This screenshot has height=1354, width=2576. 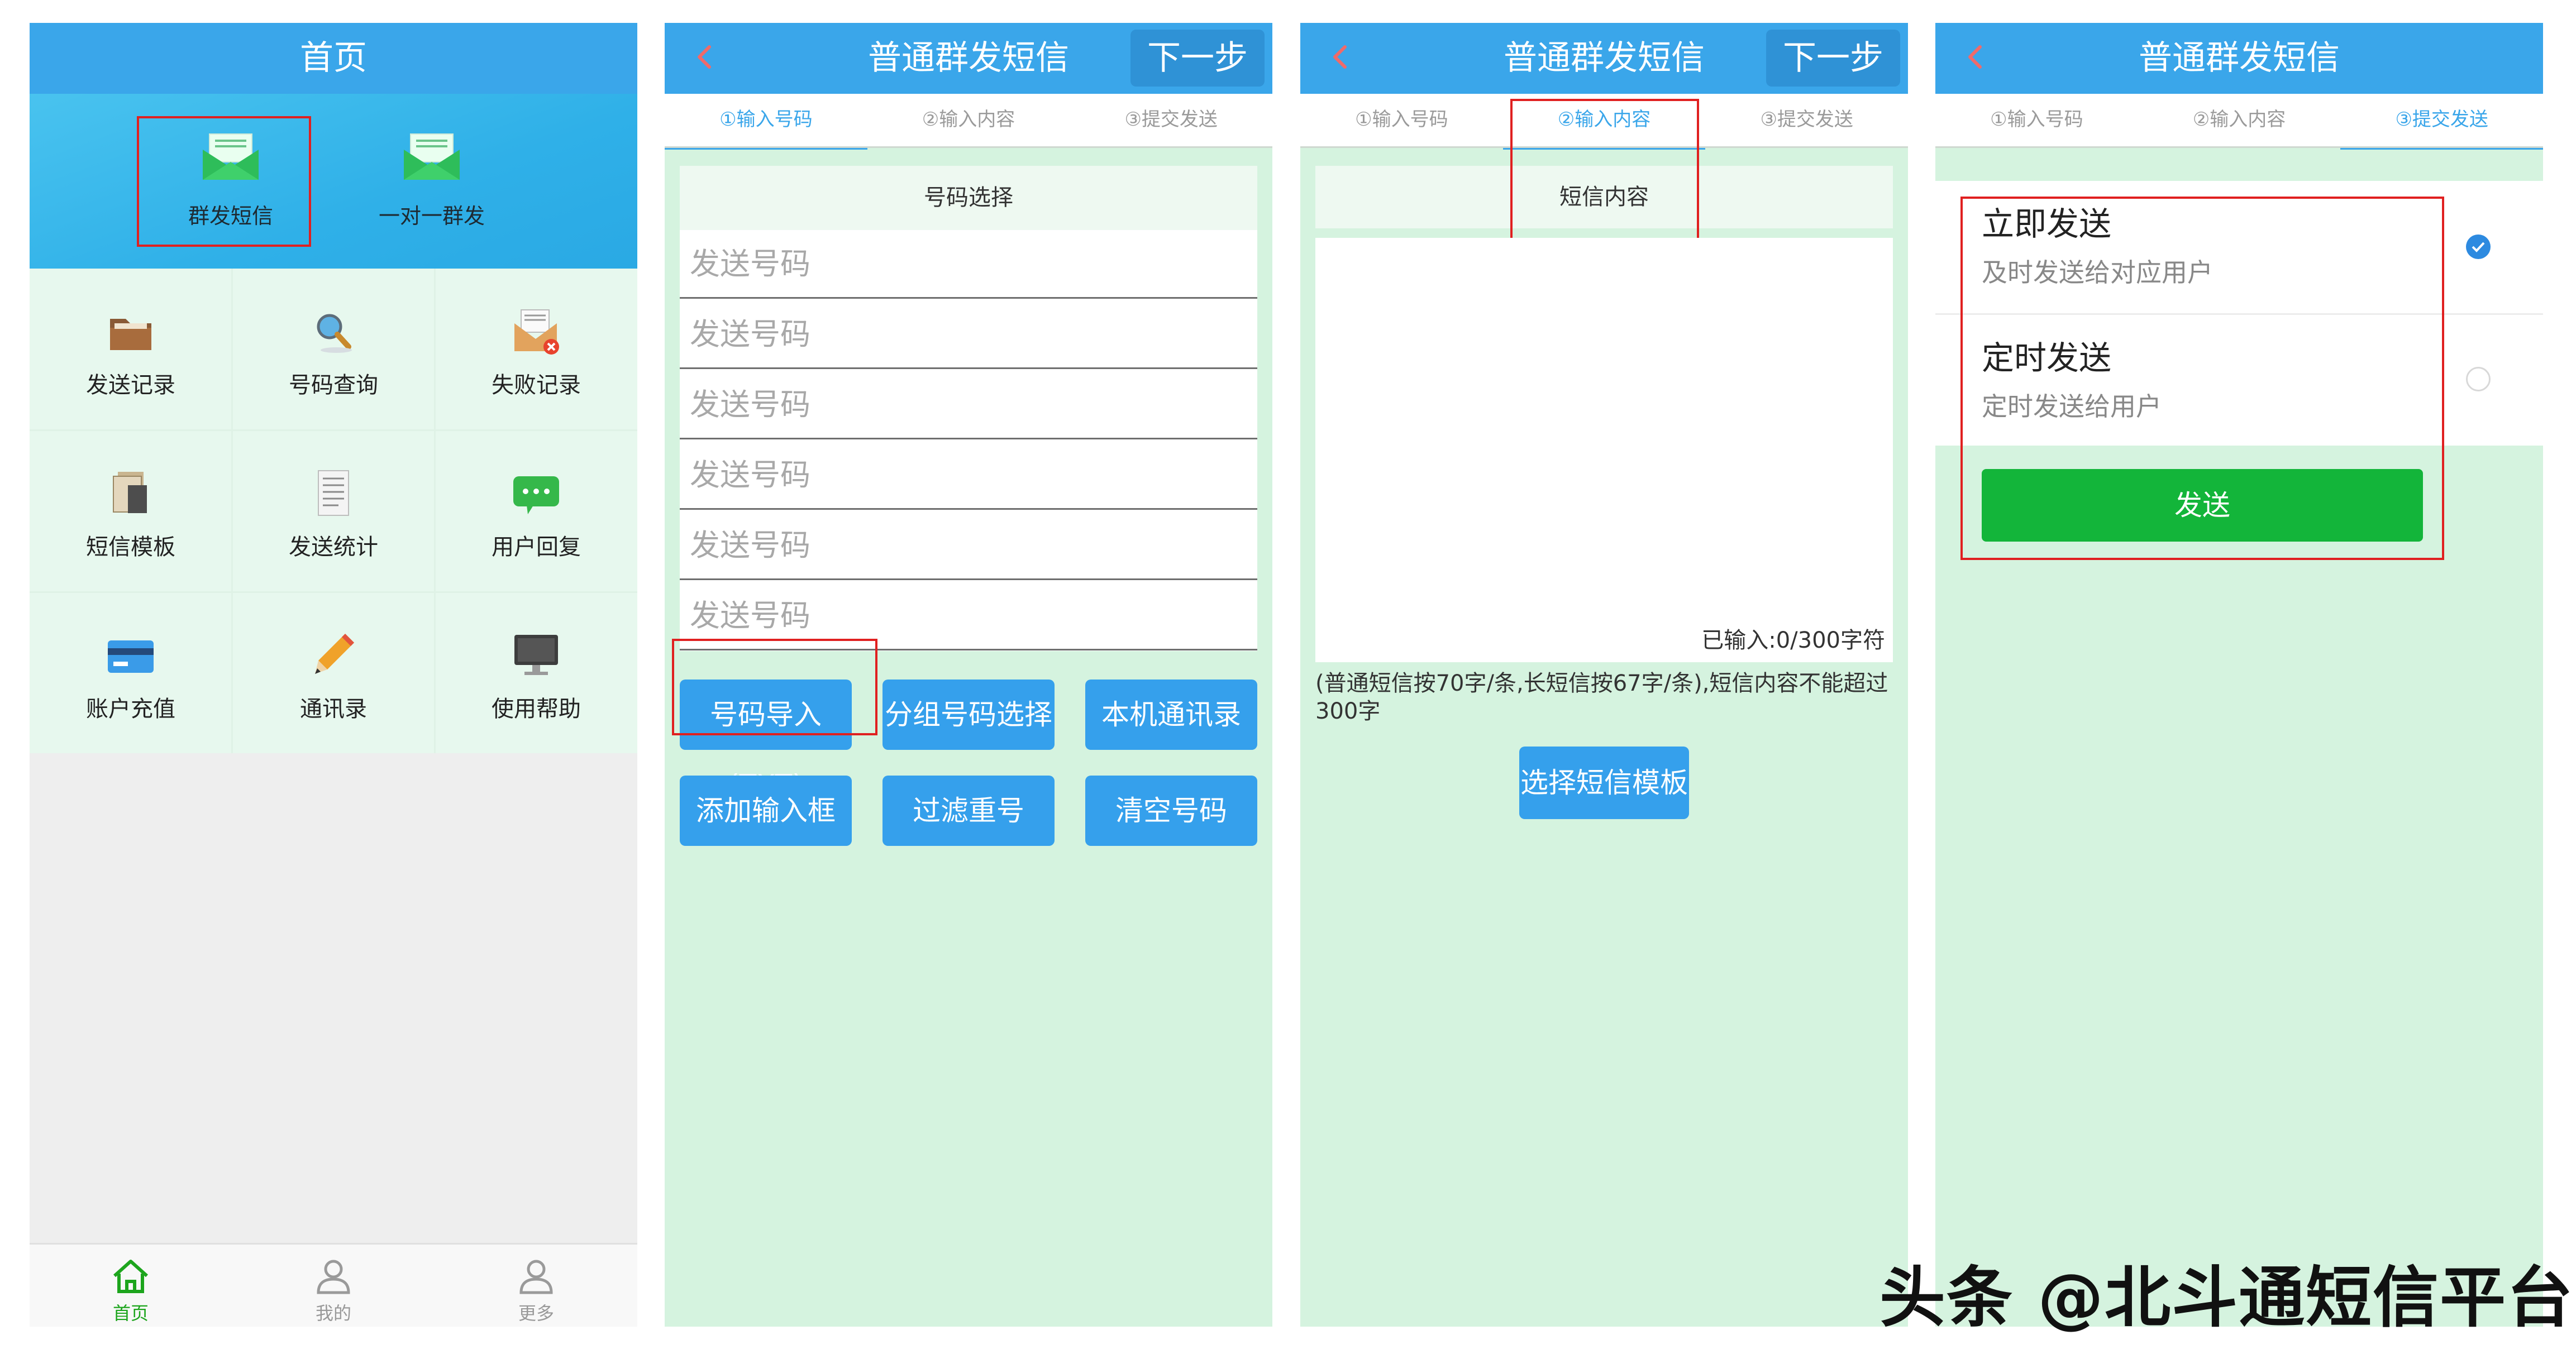 I want to click on page-title: 普通群发短信, so click(x=2239, y=59).